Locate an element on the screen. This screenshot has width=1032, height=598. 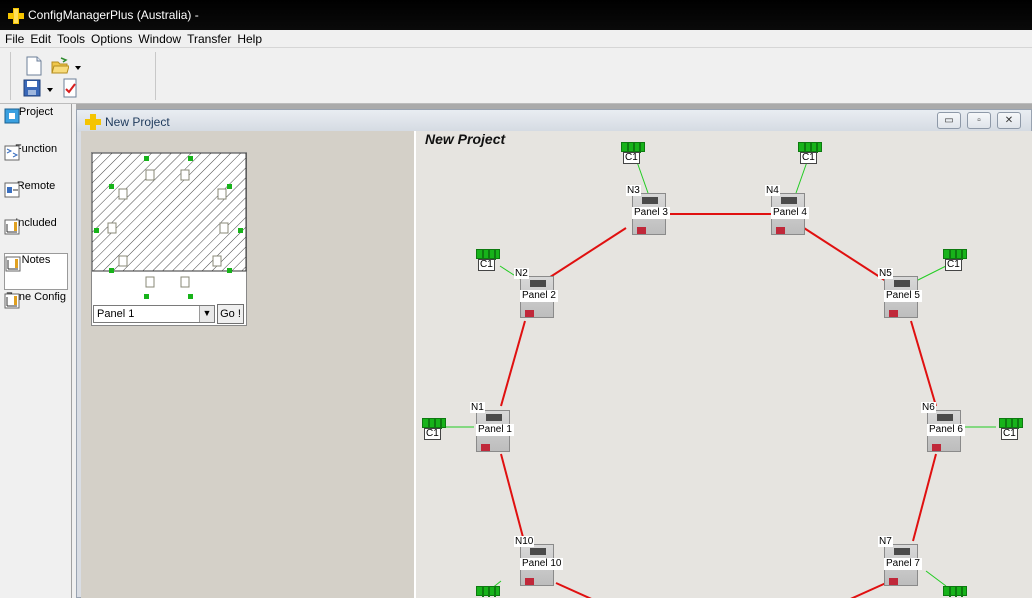
overview-map is located at coordinates (169, 239).